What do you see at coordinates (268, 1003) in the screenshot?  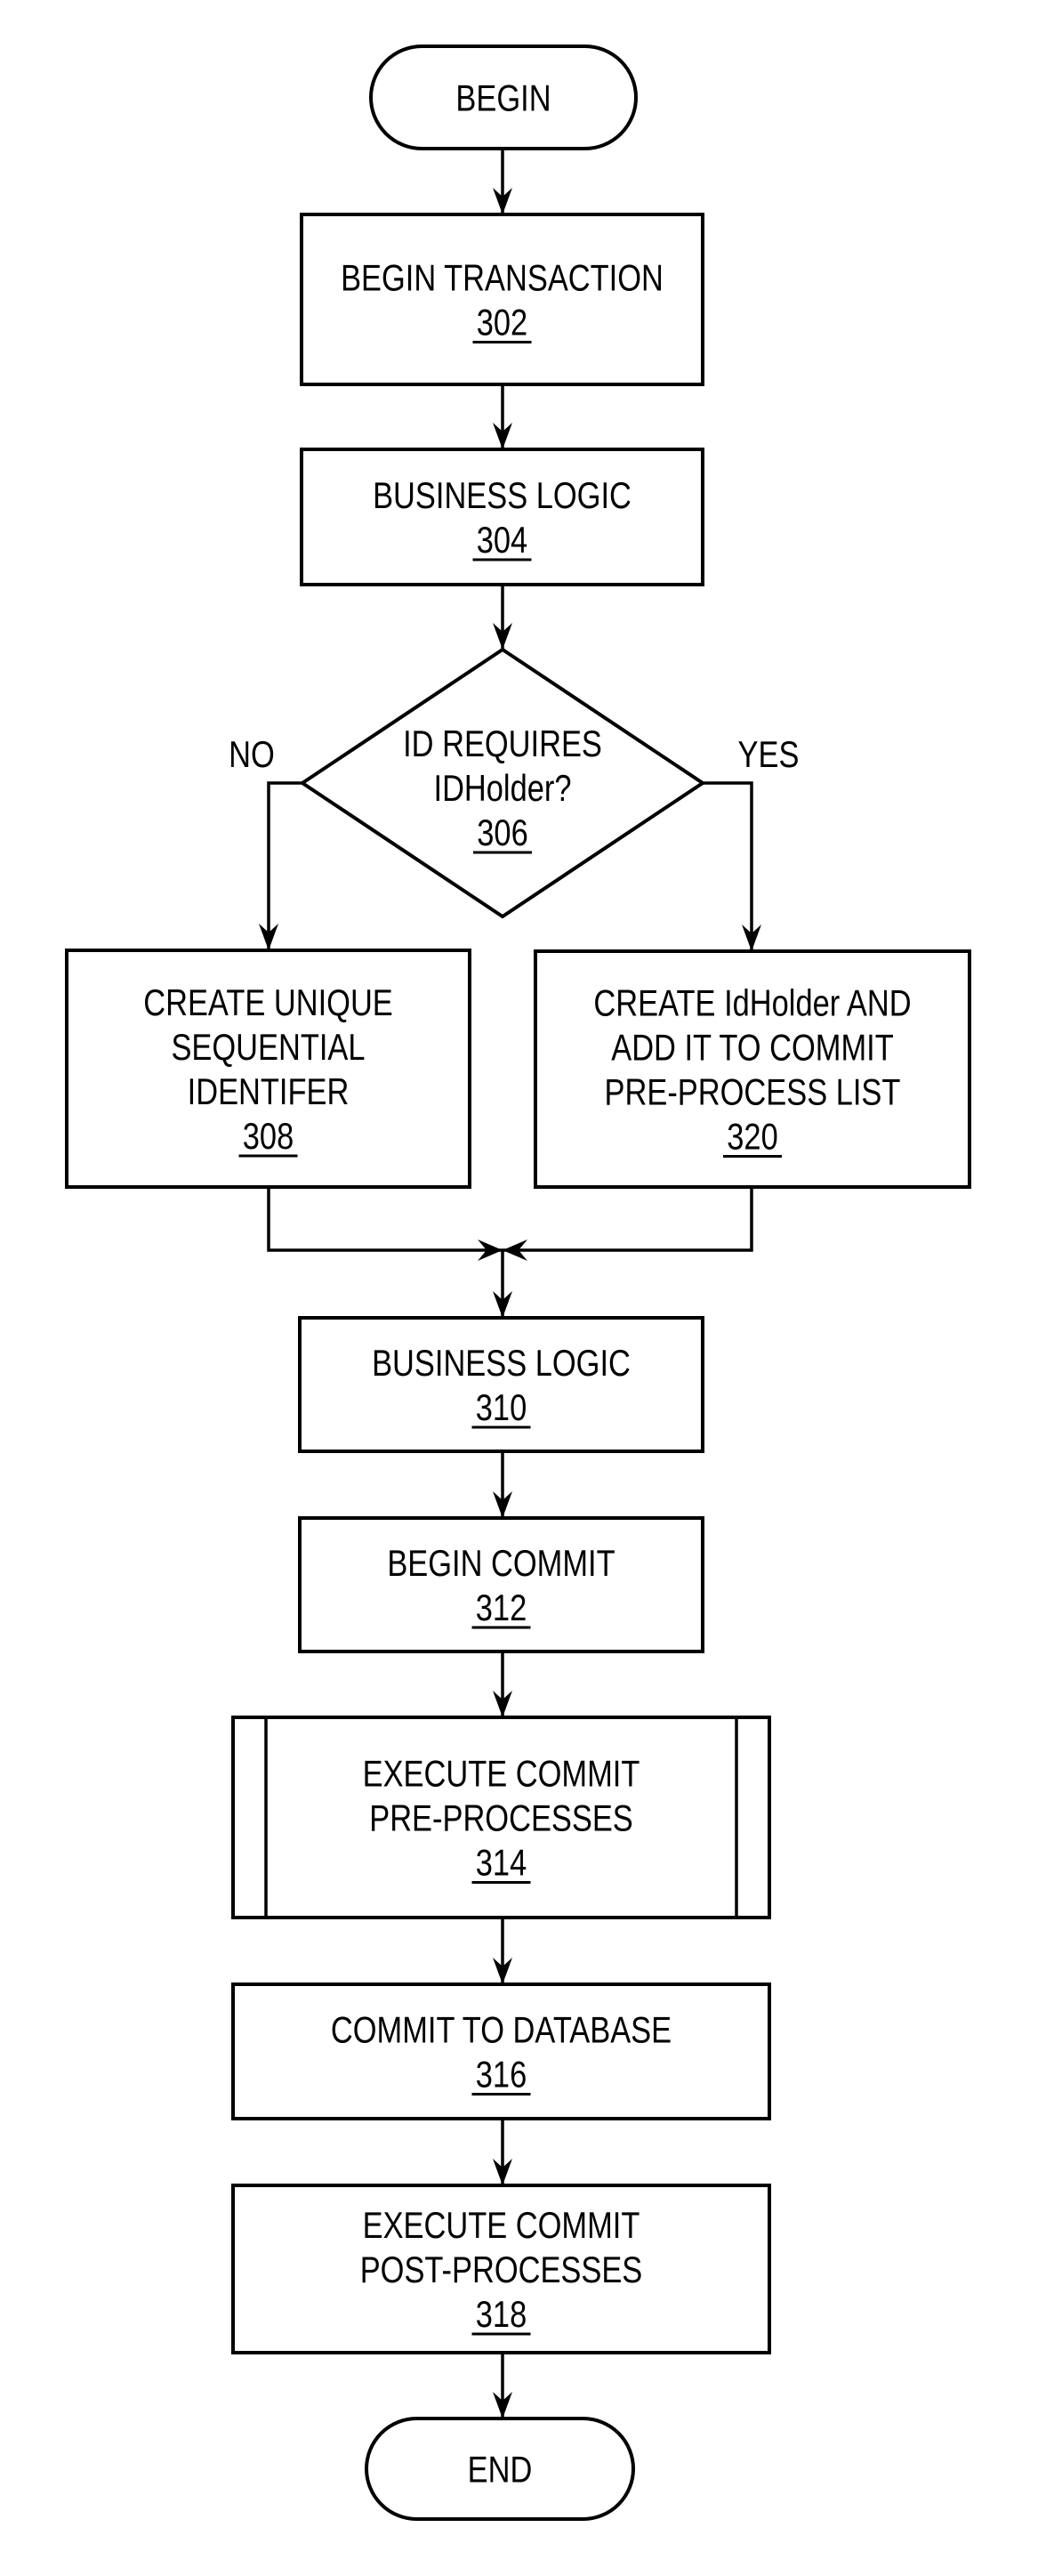 I see `node-label: CREATE UNIQUE` at bounding box center [268, 1003].